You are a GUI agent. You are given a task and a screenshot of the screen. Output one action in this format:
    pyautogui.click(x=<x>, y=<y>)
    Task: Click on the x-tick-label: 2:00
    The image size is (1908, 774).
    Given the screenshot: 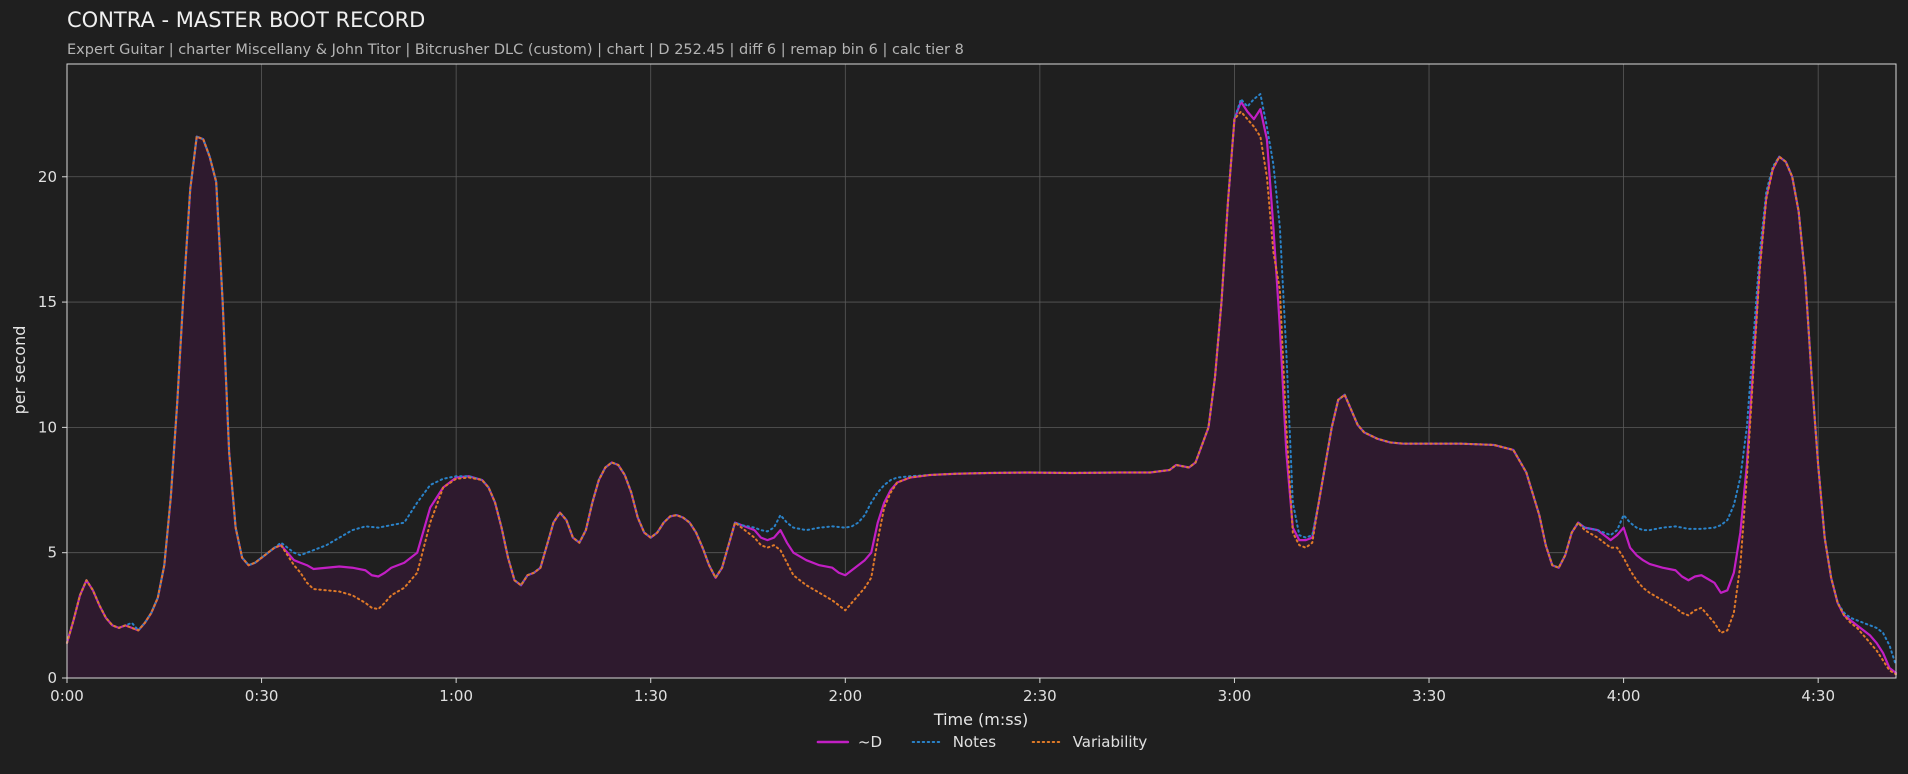 What is the action you would take?
    pyautogui.click(x=845, y=696)
    